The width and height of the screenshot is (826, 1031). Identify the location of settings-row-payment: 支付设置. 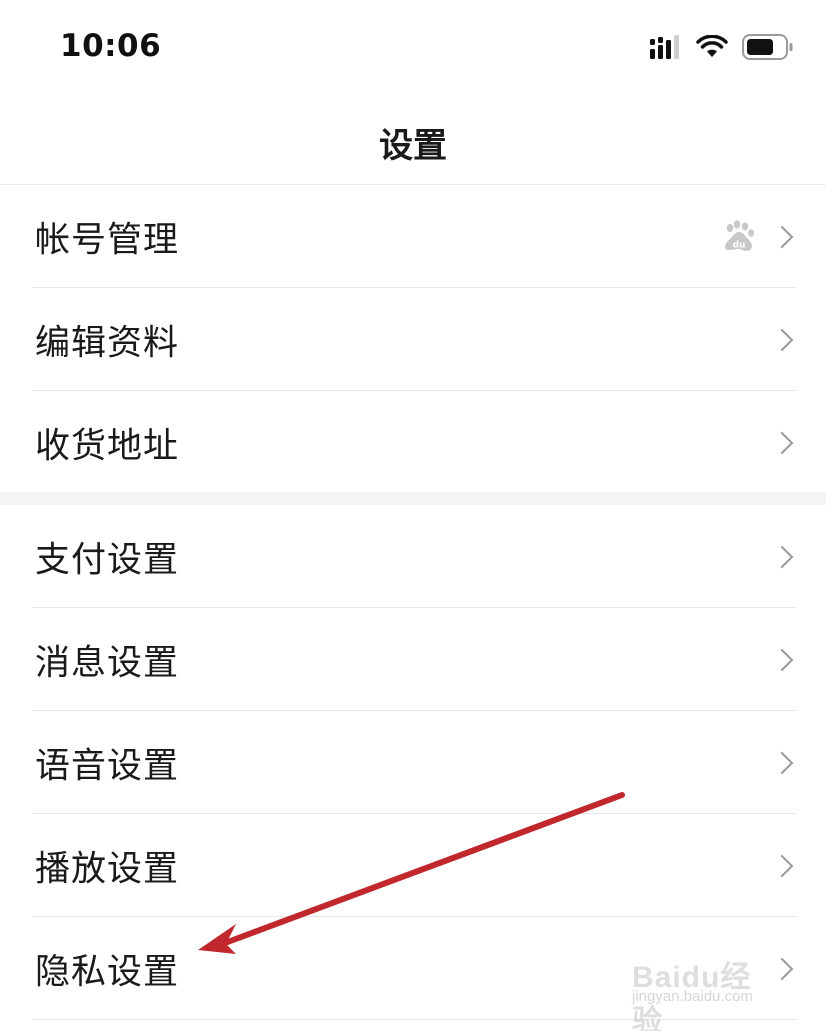
(413, 556).